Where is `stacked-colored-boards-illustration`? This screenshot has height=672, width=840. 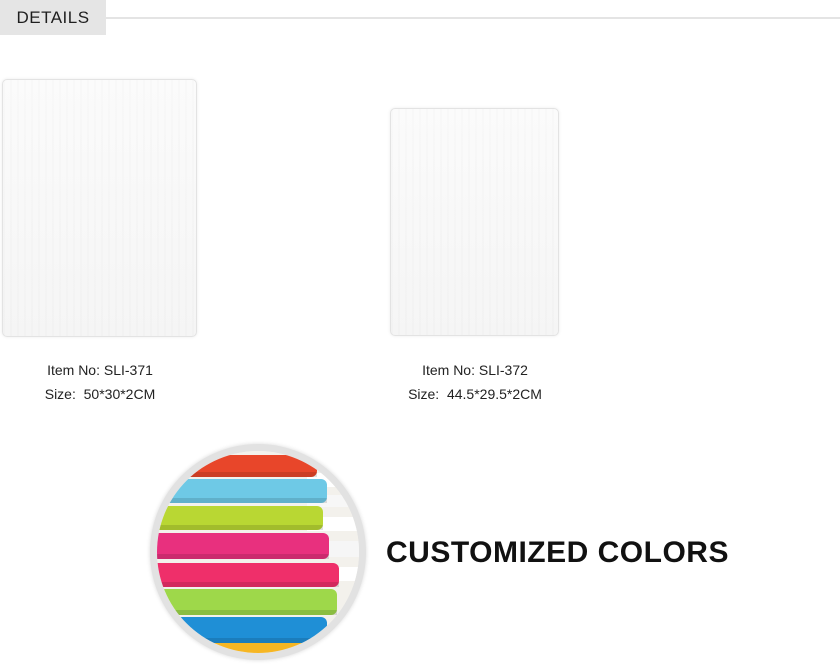 stacked-colored-boards-illustration is located at coordinates (258, 552).